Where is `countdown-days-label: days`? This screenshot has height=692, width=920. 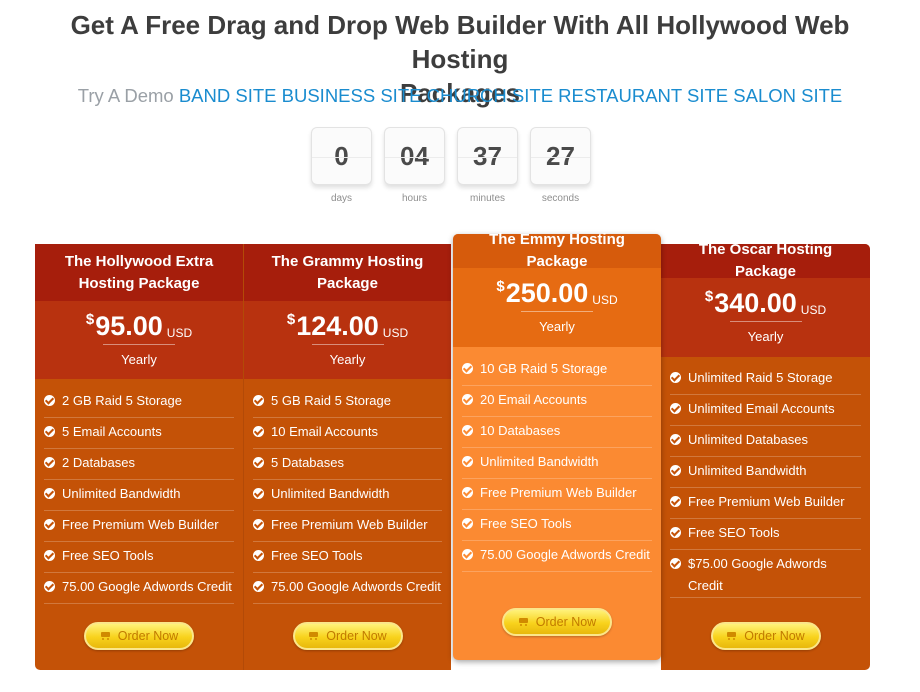 countdown-days-label: days is located at coordinates (341, 198).